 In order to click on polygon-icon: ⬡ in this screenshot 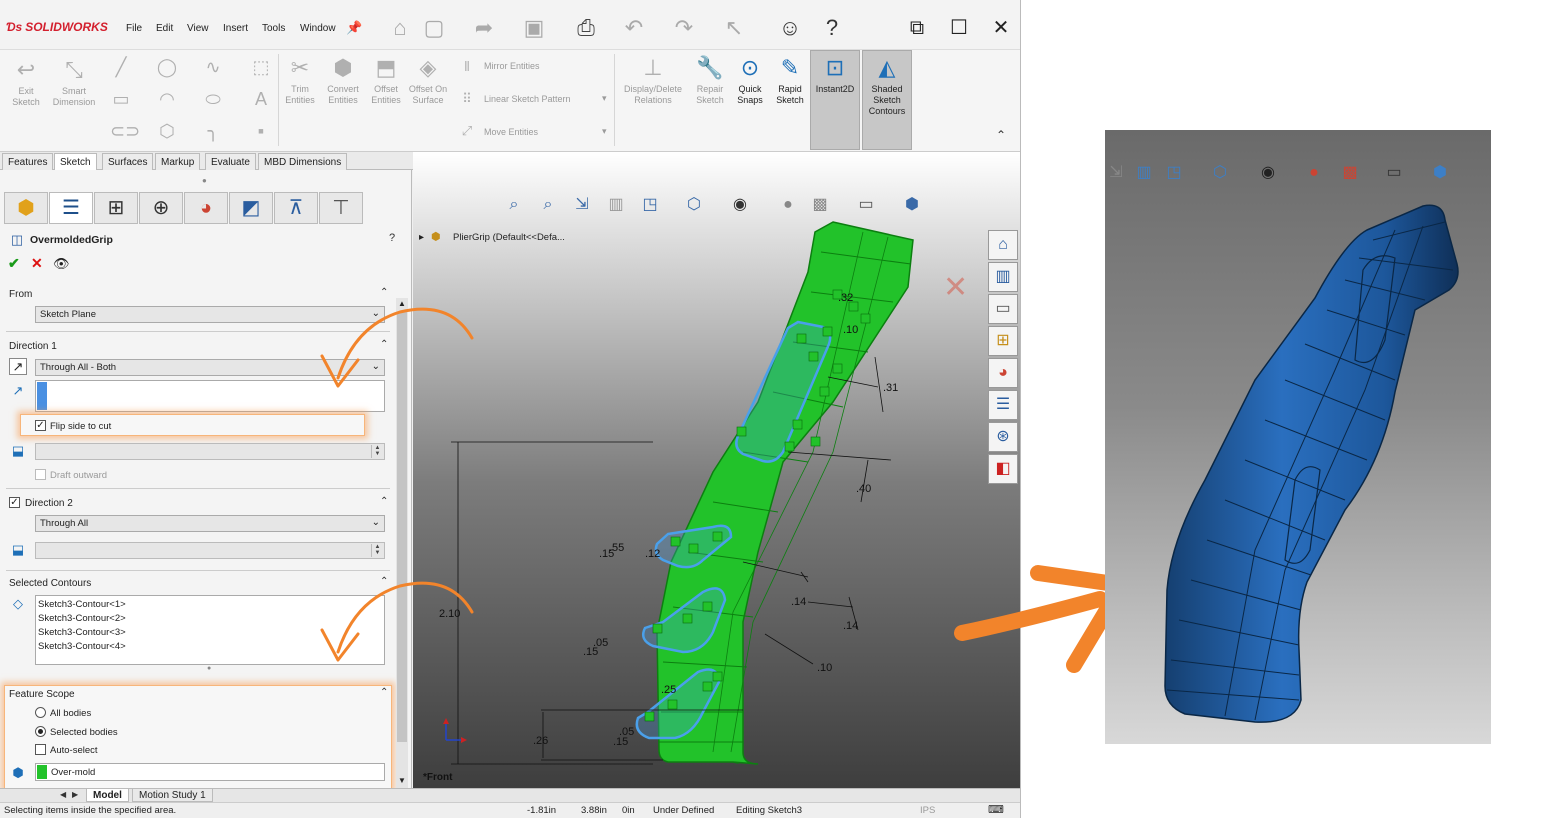, I will do `click(167, 131)`.